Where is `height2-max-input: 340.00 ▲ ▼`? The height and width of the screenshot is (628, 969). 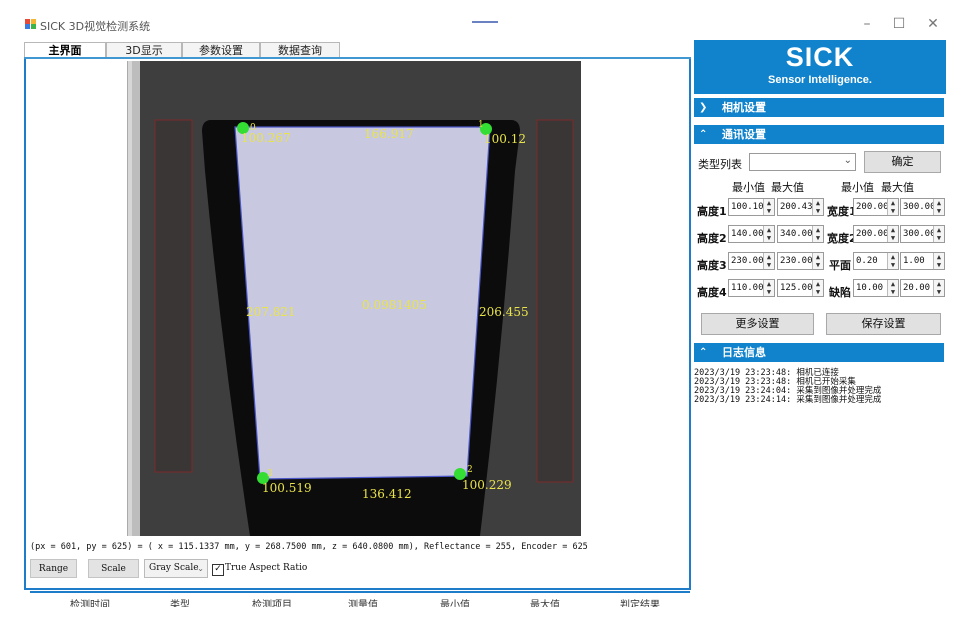
height2-max-input: 340.00 ▲ ▼ is located at coordinates (800, 234).